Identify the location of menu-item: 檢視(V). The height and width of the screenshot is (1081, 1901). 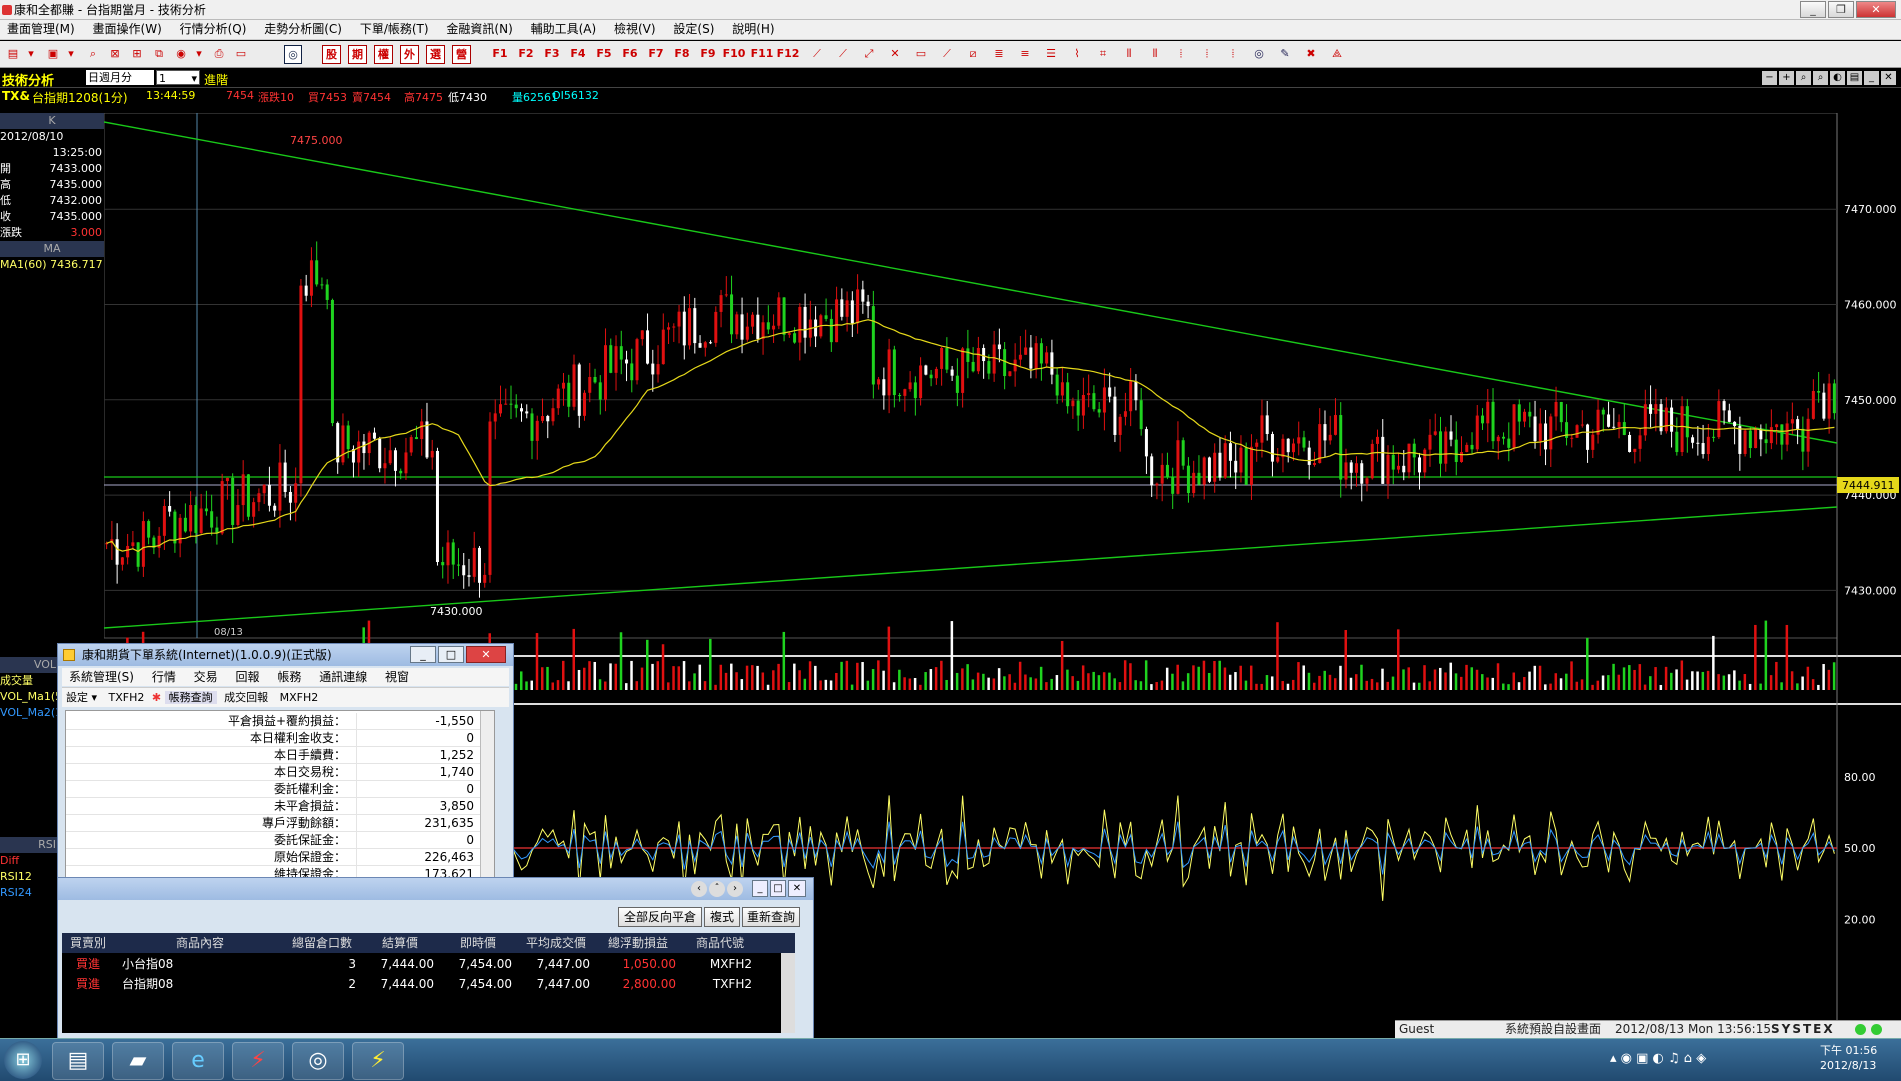
(635, 29).